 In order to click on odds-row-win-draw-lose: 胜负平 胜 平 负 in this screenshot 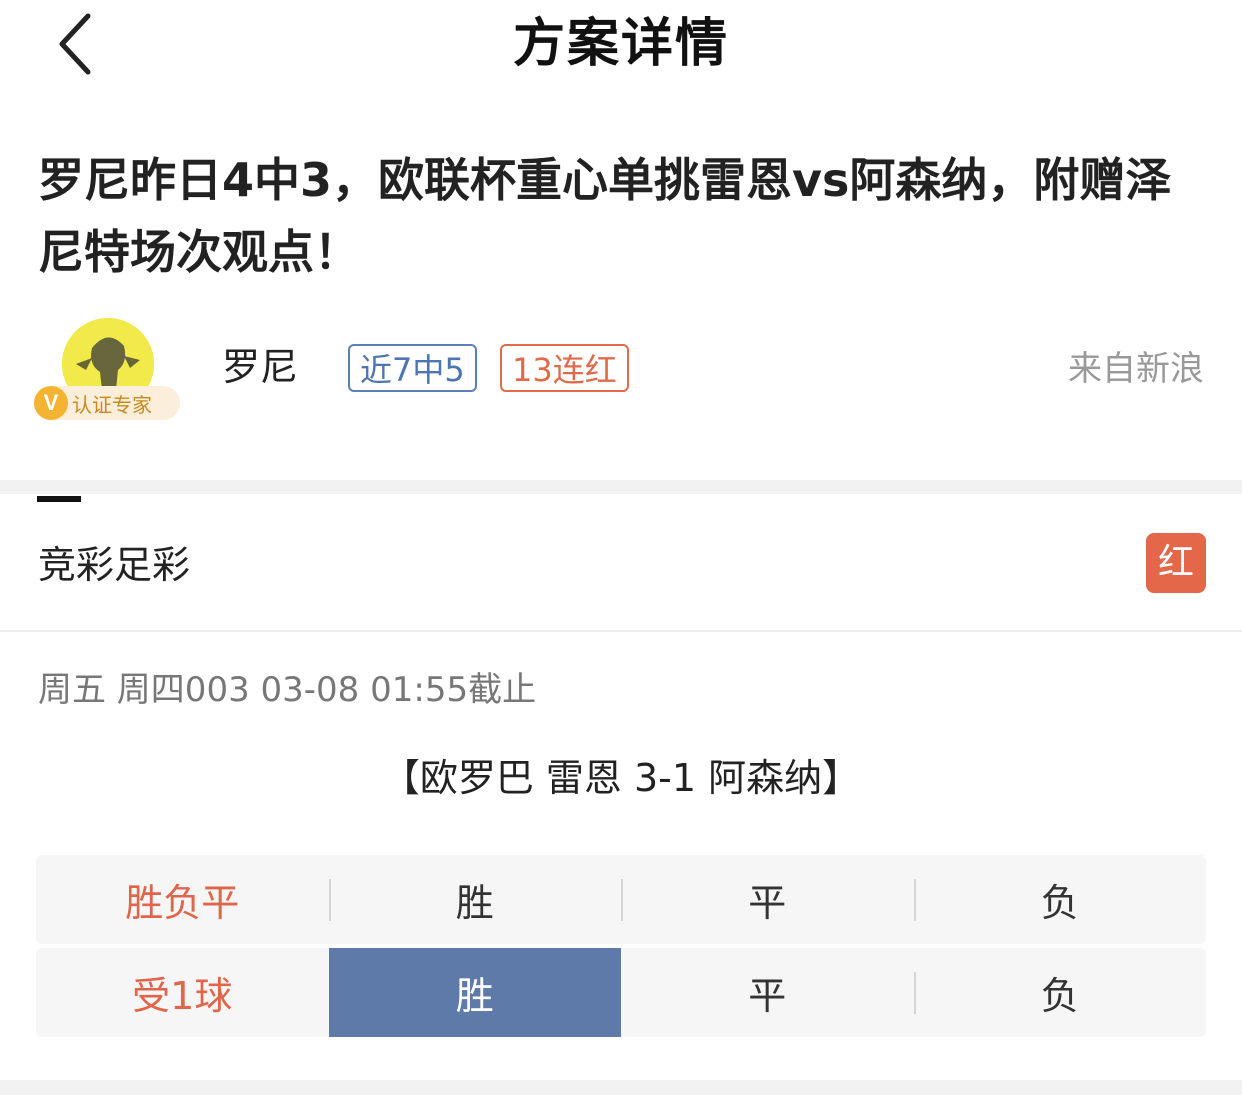, I will do `click(621, 899)`.